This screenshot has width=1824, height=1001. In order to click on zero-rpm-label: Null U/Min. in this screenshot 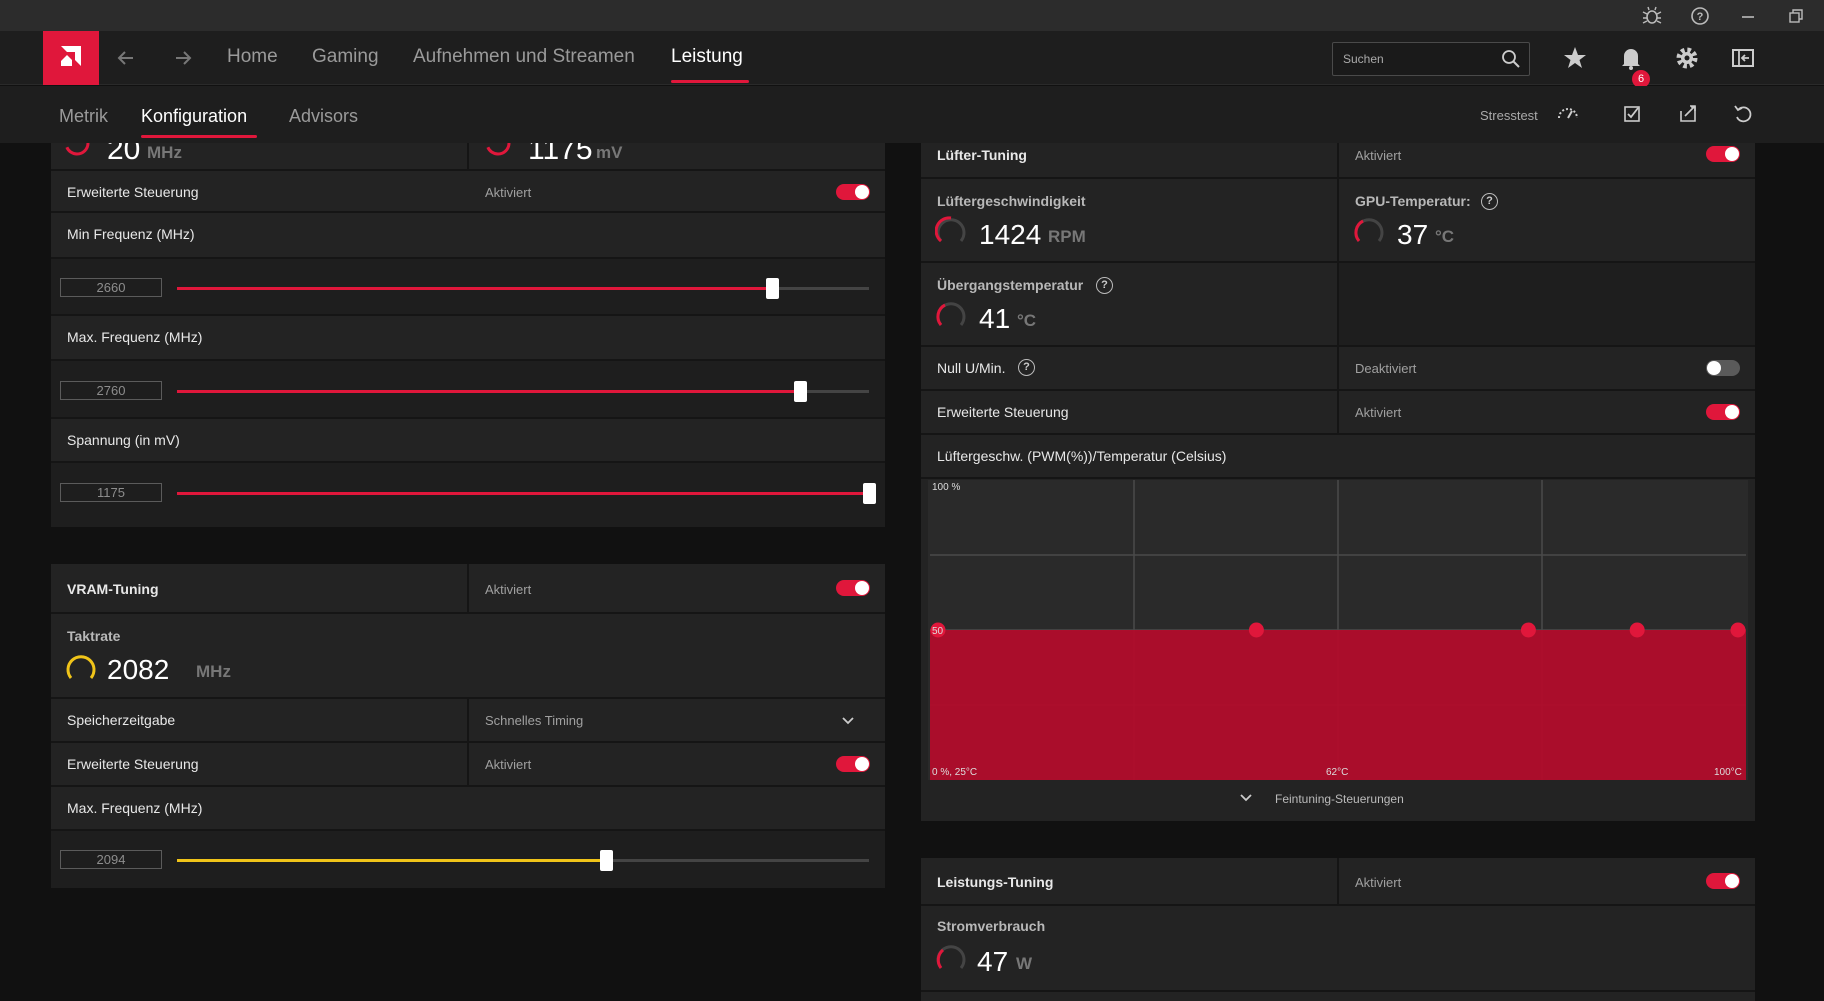, I will do `click(971, 368)`.